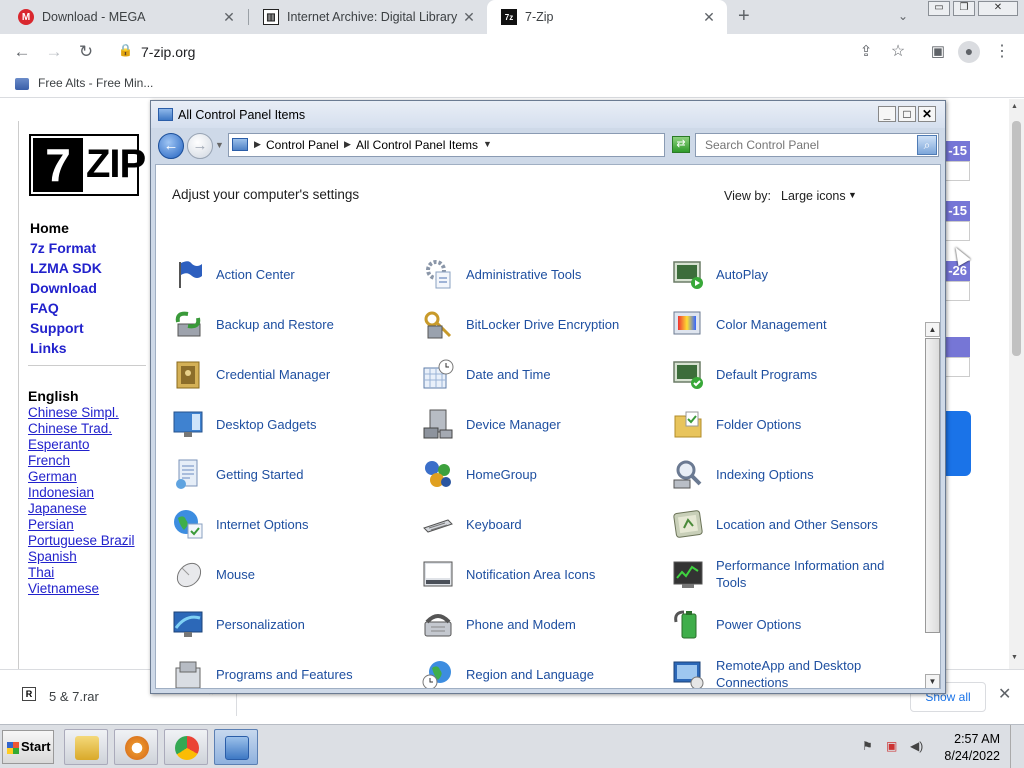 The width and height of the screenshot is (1024, 768). I want to click on cp-item-color-management: Color Management, so click(792, 324).